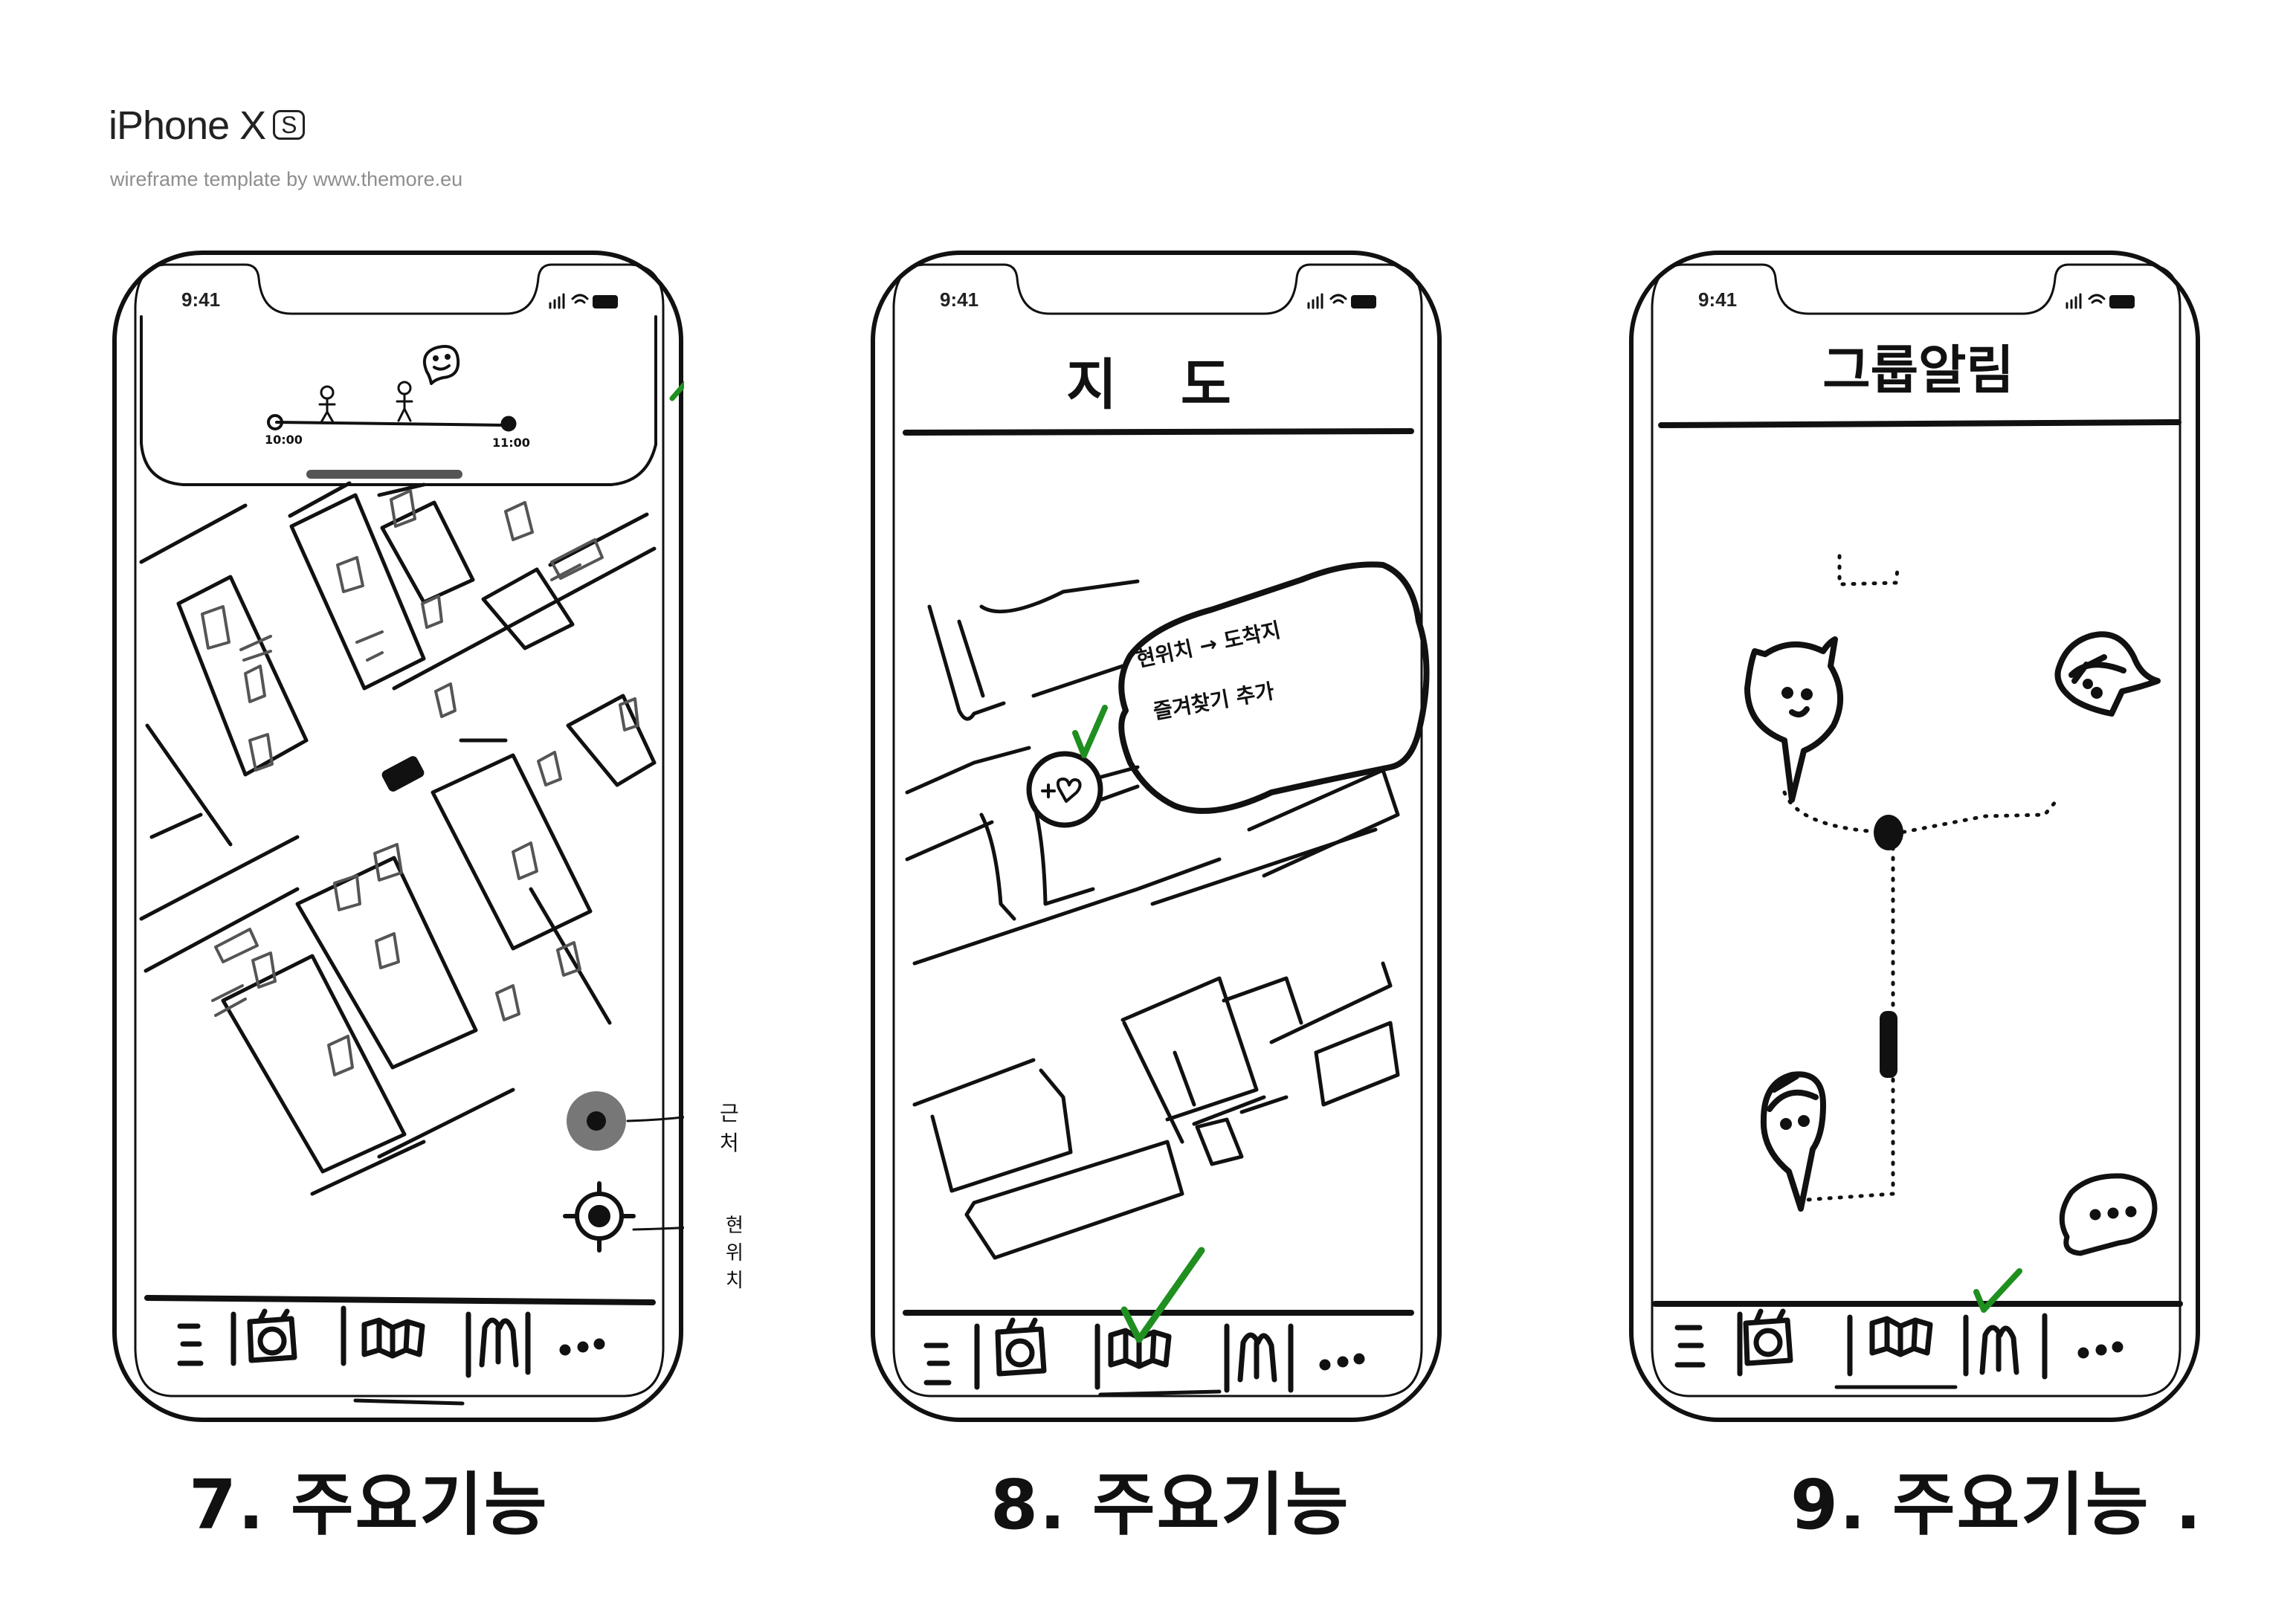 The image size is (2296, 1622). Describe the element at coordinates (2108, 1214) in the screenshot. I see `chat-bubble-icon` at that location.